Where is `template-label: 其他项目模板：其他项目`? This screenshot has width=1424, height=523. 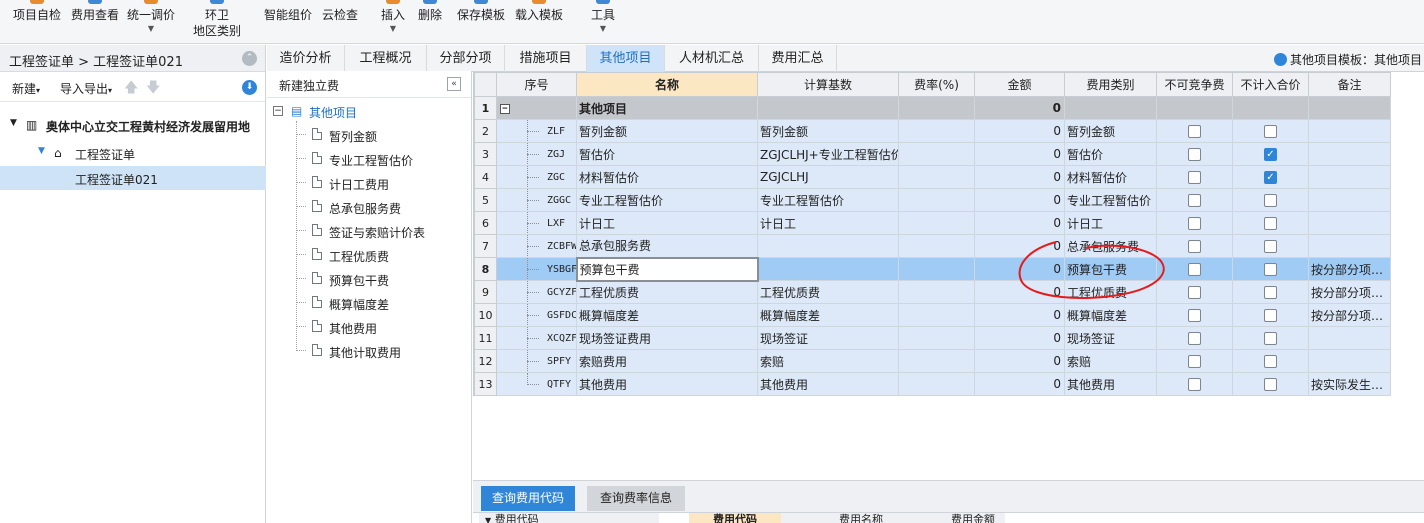
template-label: 其他项目模板：其他项目 is located at coordinates (1347, 59).